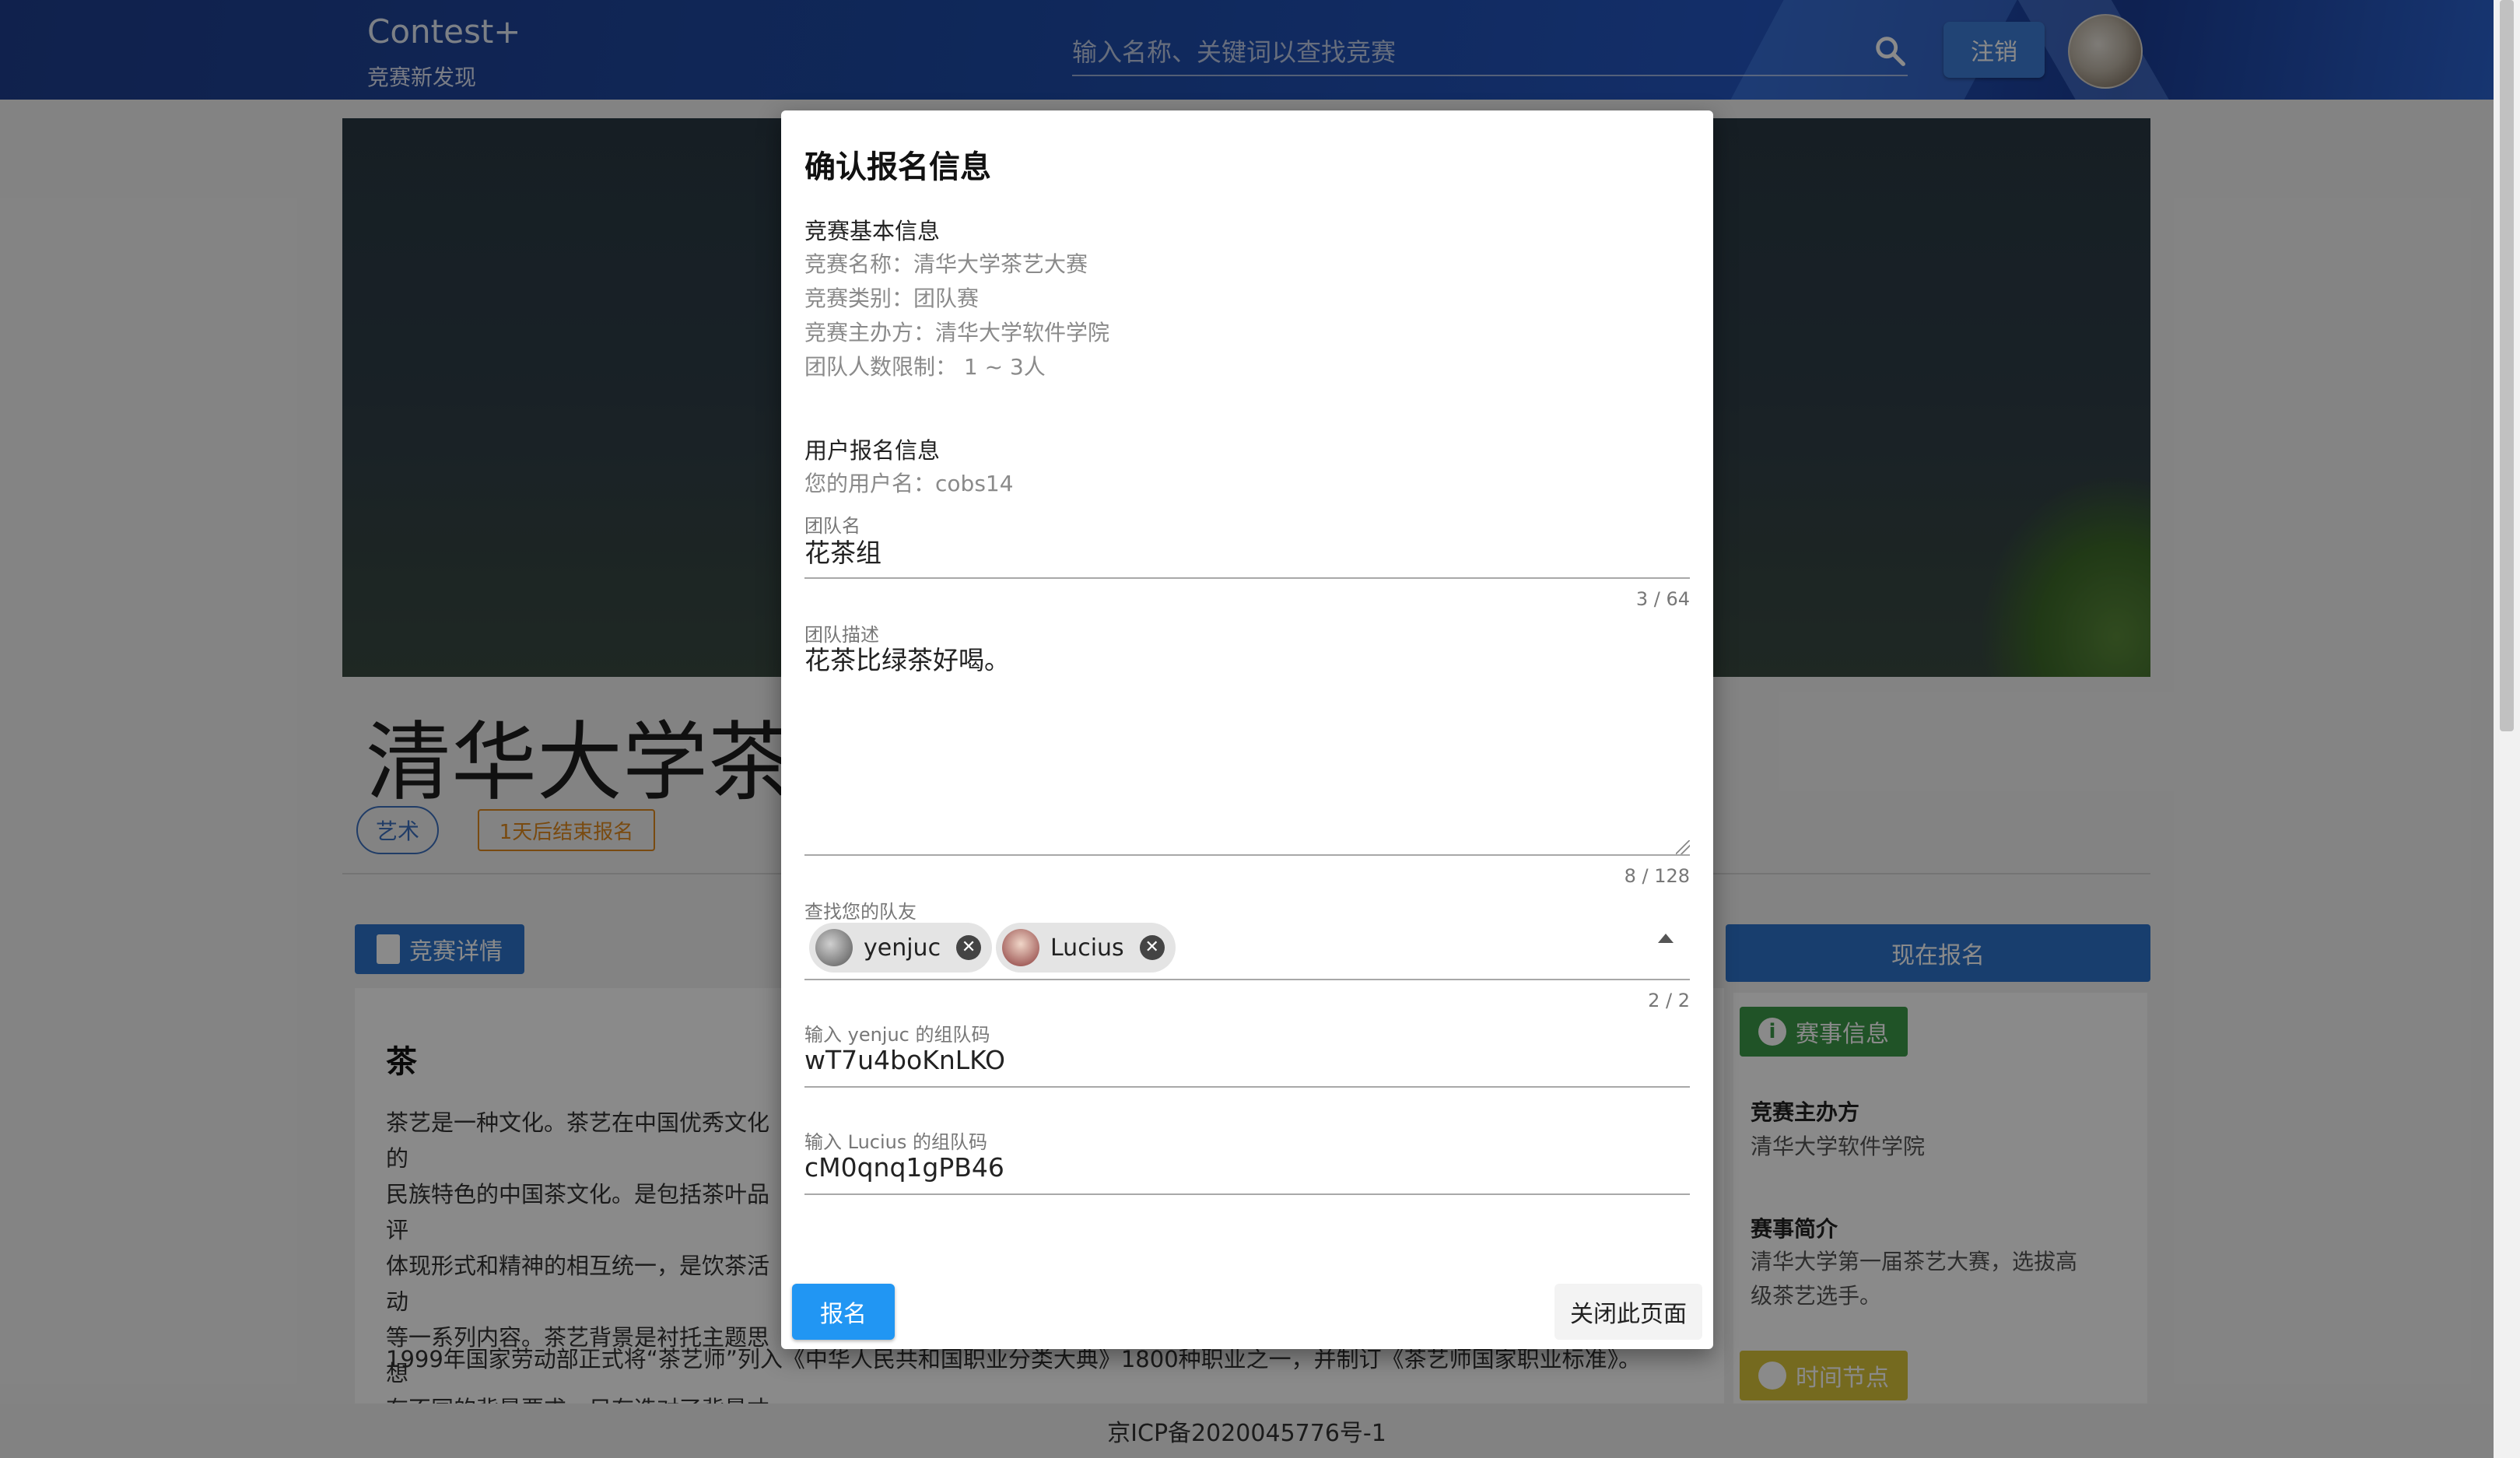  Describe the element at coordinates (1247, 578) in the screenshot. I see `team-name-underline` at that location.